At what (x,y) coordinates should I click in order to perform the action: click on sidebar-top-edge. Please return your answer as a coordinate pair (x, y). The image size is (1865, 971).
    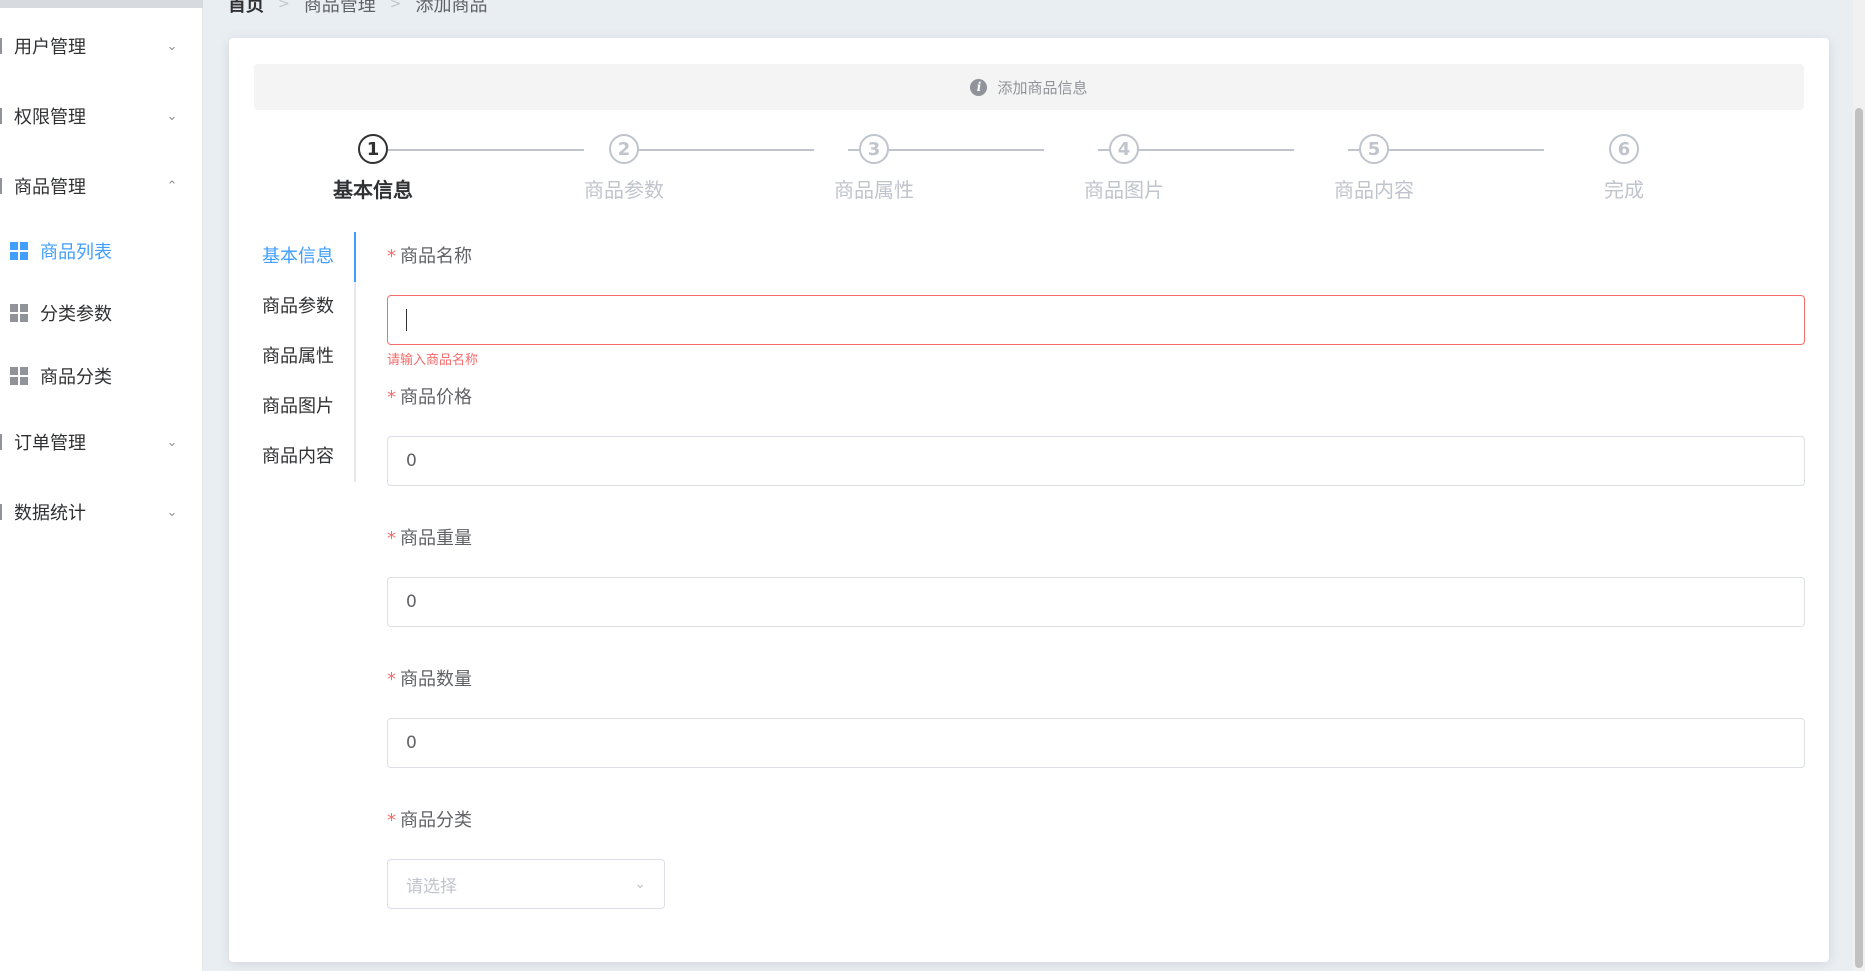
    Looking at the image, I should click on (101, 4).